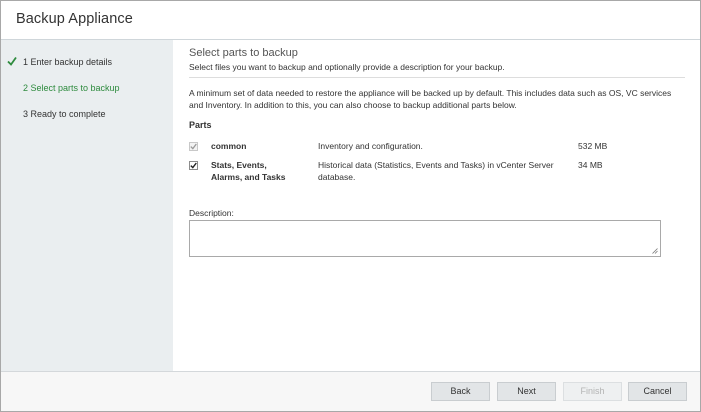 The image size is (701, 412). What do you see at coordinates (248, 171) in the screenshot?
I see `part-name: Stats, Events, Alarms, and Tasks` at bounding box center [248, 171].